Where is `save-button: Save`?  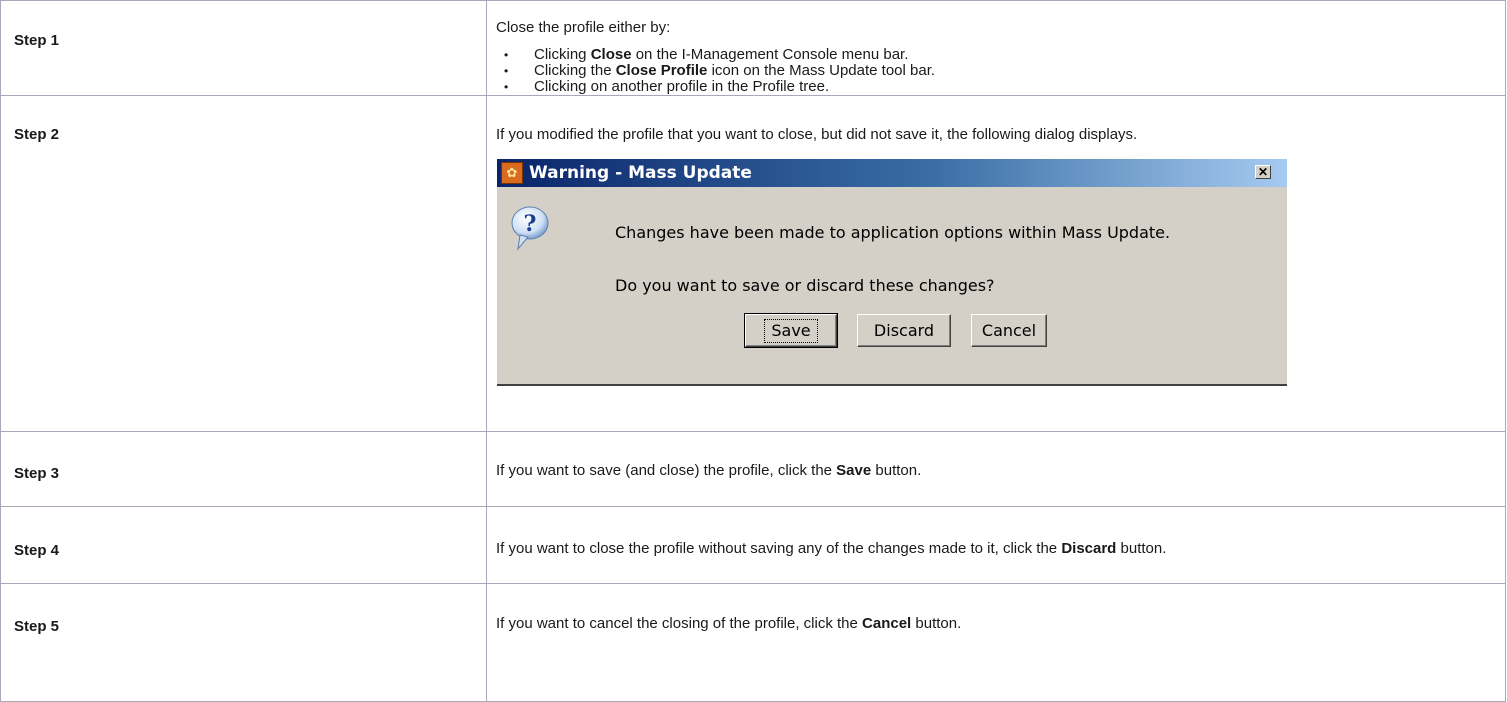
save-button: Save is located at coordinates (791, 330).